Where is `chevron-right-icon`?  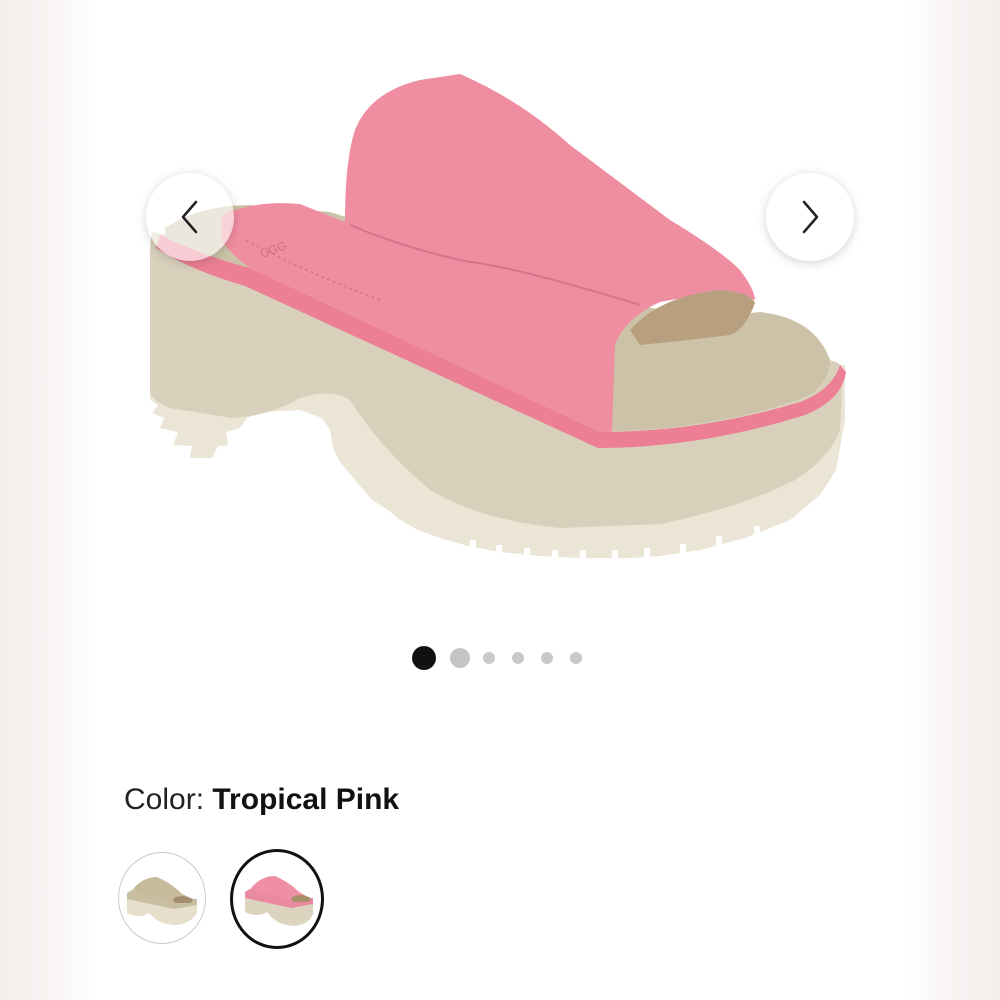
chevron-right-icon is located at coordinates (810, 217).